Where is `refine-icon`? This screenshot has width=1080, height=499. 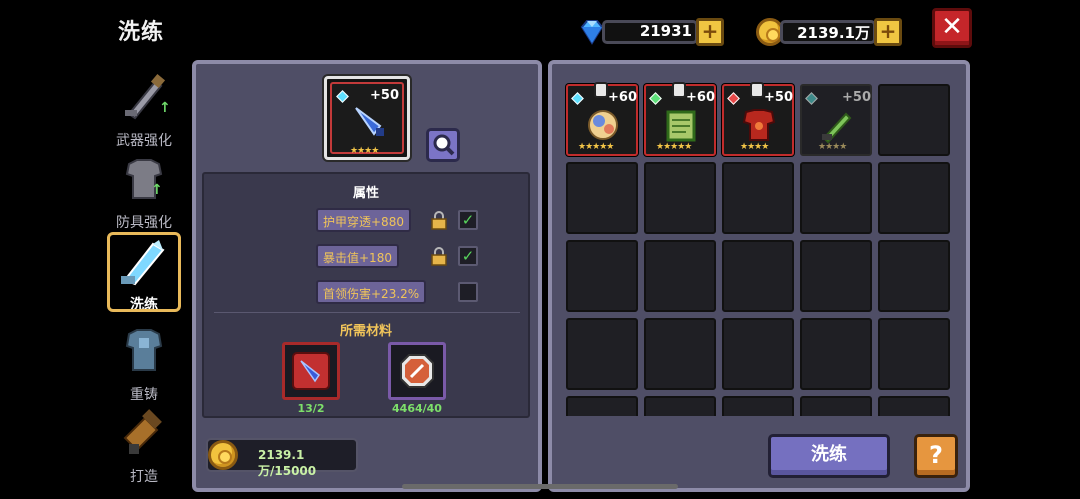 refine-icon is located at coordinates (144, 265).